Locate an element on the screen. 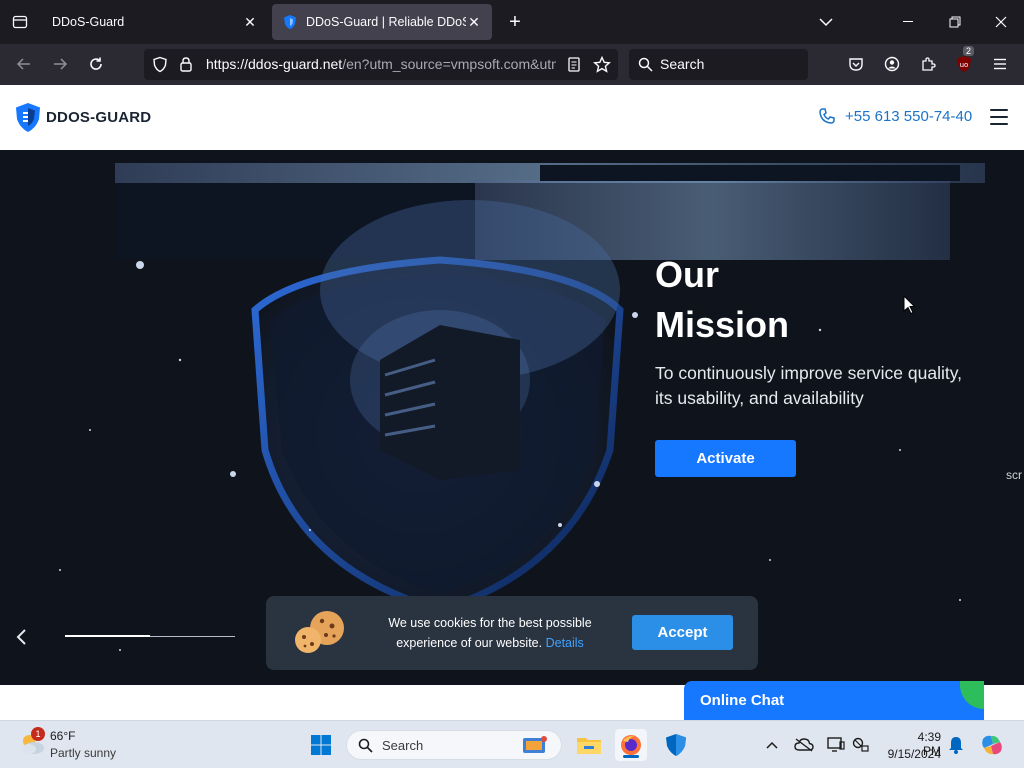 Image resolution: width=1024 pixels, height=768 pixels. network-tray-button is located at coordinates (861, 745).